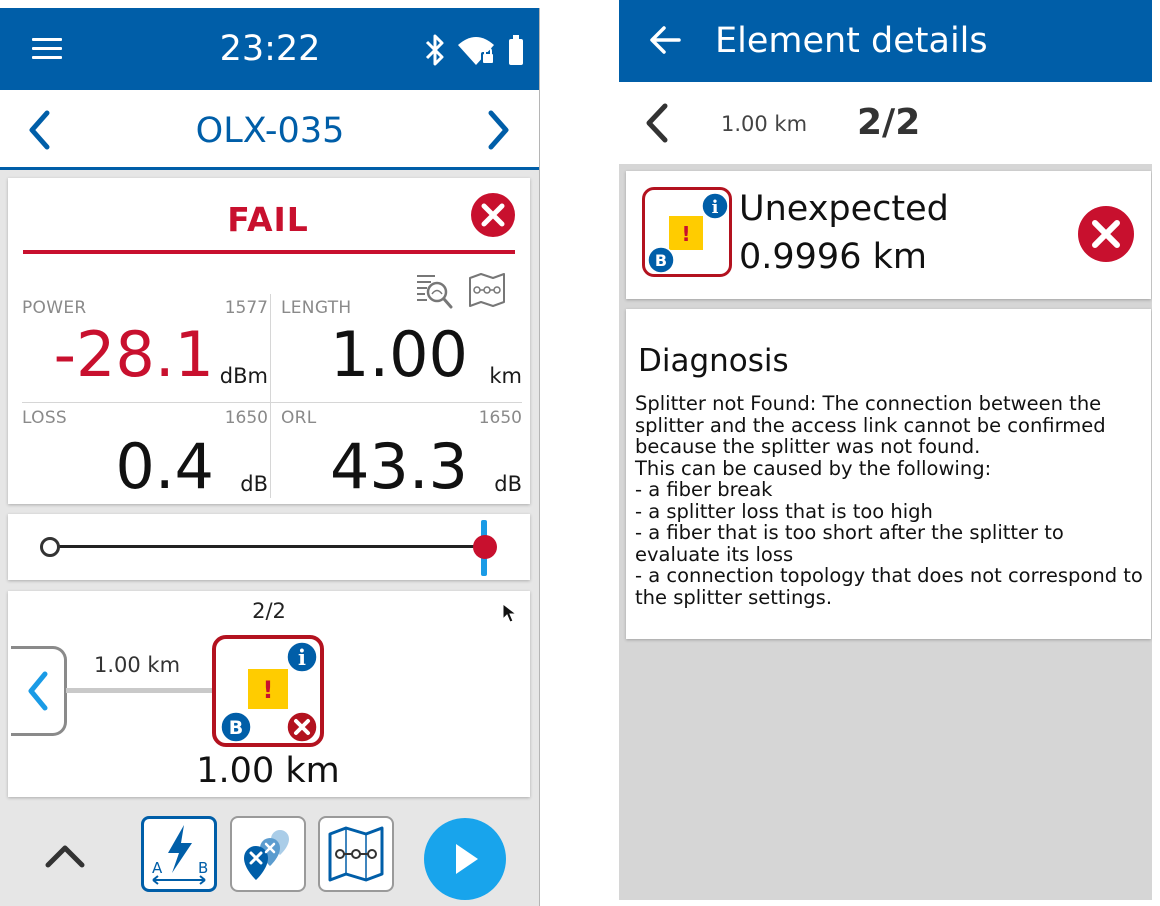 The width and height of the screenshot is (1160, 906). I want to click on tab-pins, so click(268, 854).